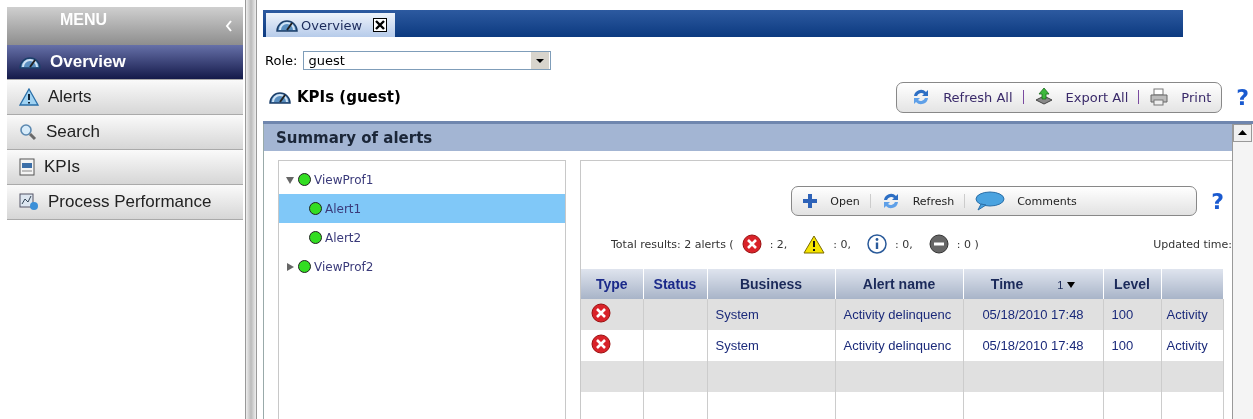  What do you see at coordinates (1159, 97) in the screenshot?
I see `printer-icon` at bounding box center [1159, 97].